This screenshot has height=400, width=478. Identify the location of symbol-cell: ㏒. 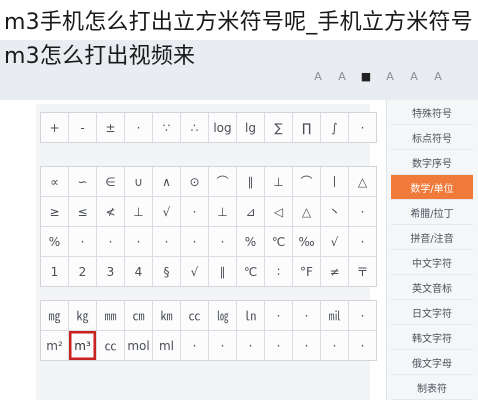
(222, 315).